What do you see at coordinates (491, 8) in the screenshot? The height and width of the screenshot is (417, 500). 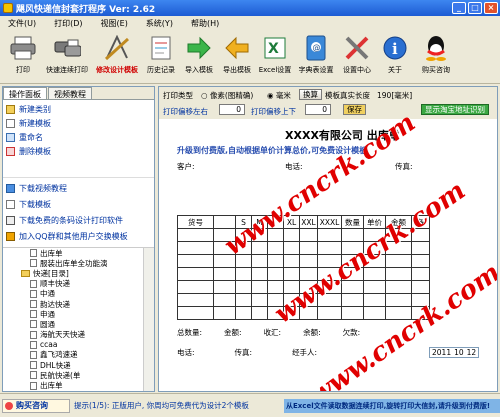 I see `close-button: ×` at bounding box center [491, 8].